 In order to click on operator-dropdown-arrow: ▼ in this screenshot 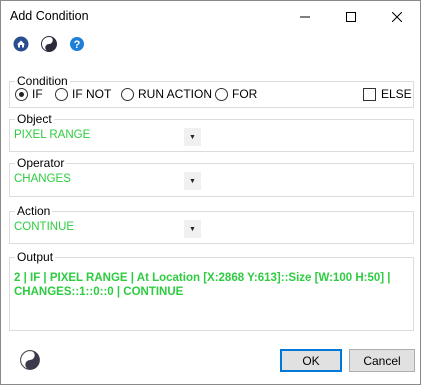, I will do `click(192, 181)`.